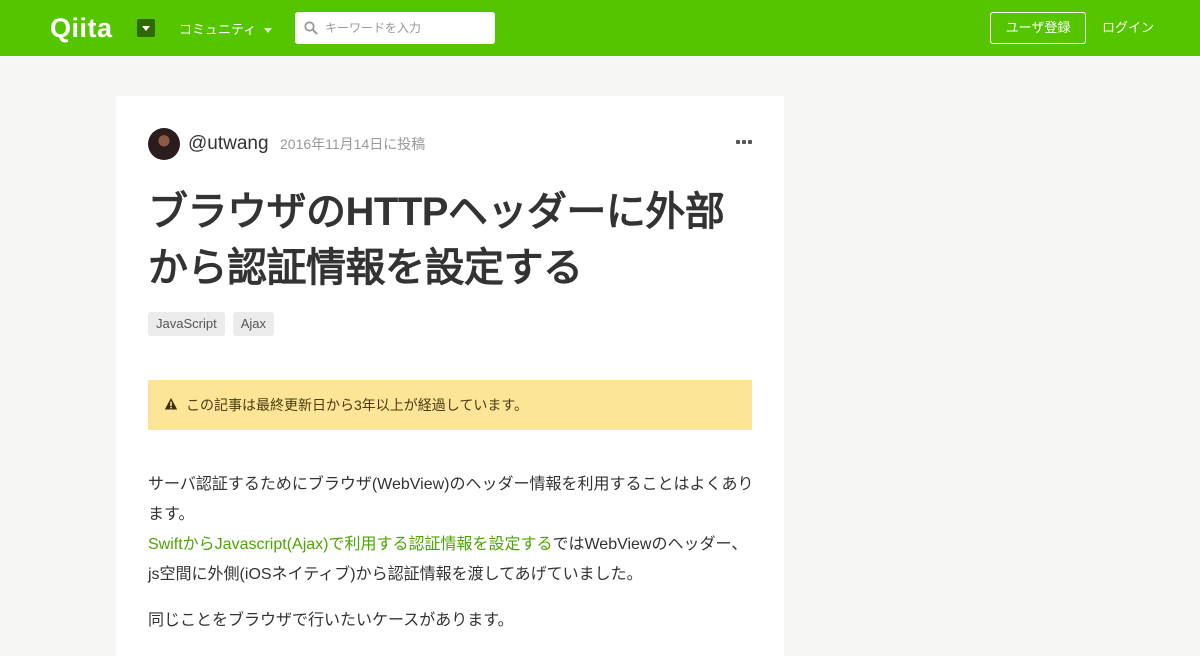 The width and height of the screenshot is (1200, 656). Describe the element at coordinates (164, 144) in the screenshot. I see `author-avatar` at that location.